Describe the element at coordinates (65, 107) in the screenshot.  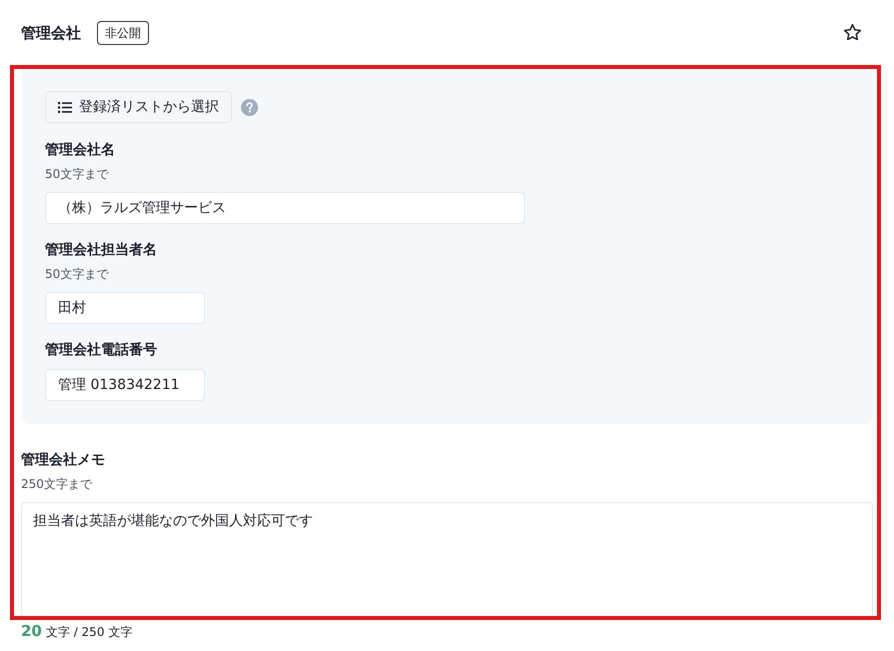
I see `list-icon` at that location.